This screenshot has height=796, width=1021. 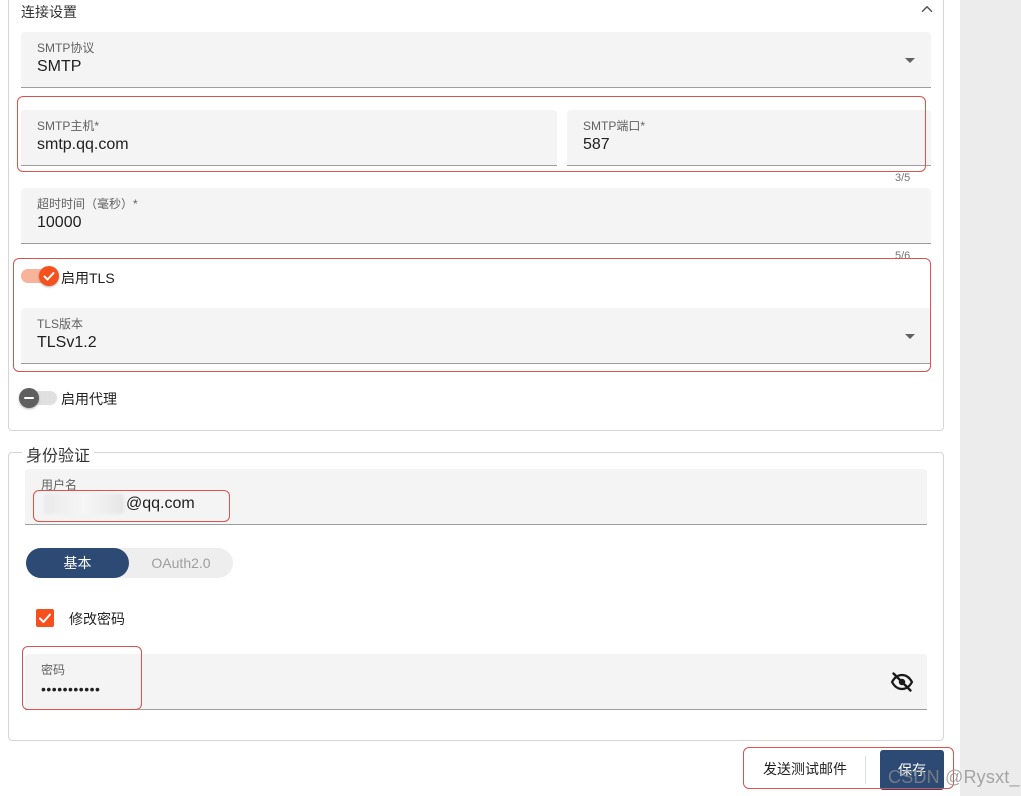 What do you see at coordinates (865, 770) in the screenshot?
I see `action-divider` at bounding box center [865, 770].